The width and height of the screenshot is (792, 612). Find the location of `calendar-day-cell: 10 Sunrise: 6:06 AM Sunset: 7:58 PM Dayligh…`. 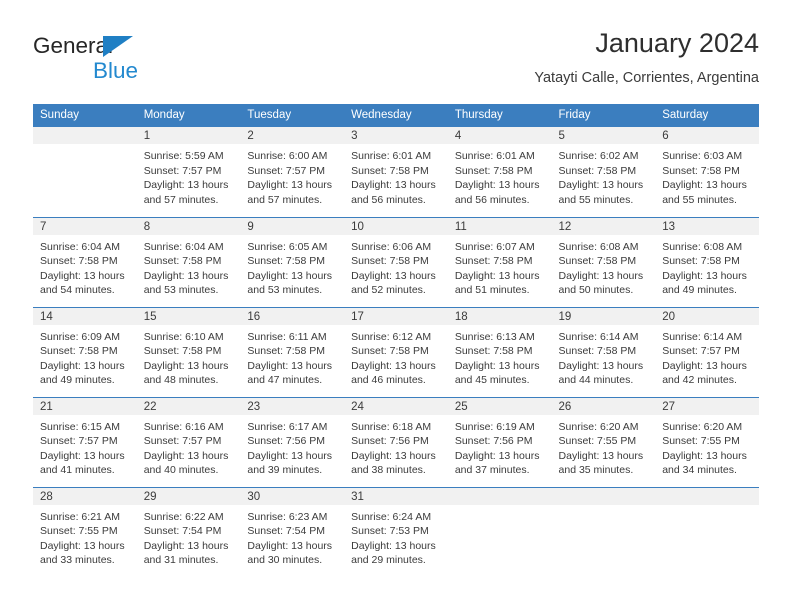

calendar-day-cell: 10 Sunrise: 6:06 AM Sunset: 7:58 PM Dayligh… is located at coordinates (396, 261).